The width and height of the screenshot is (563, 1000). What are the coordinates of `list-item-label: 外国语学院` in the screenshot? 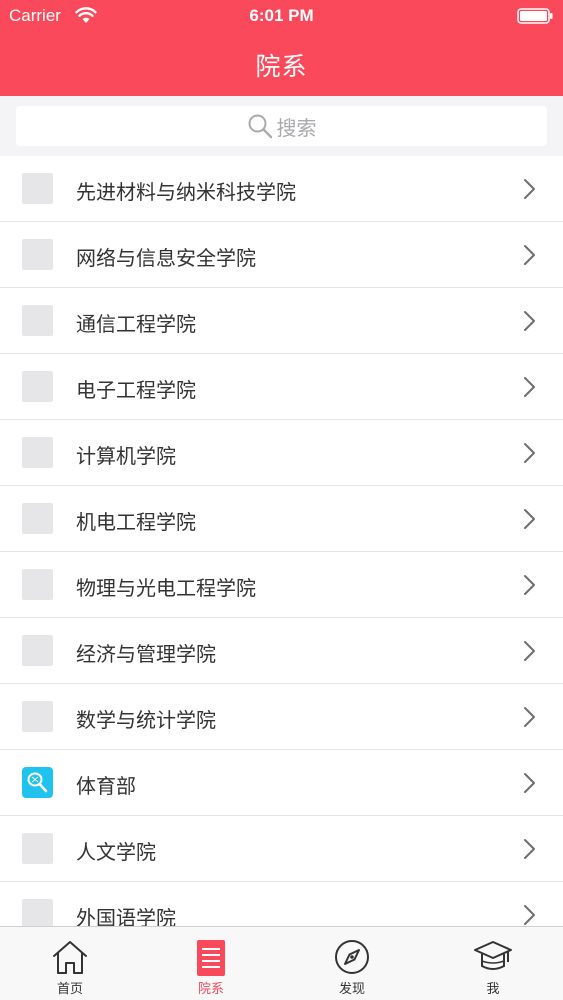 It's located at (126, 916).